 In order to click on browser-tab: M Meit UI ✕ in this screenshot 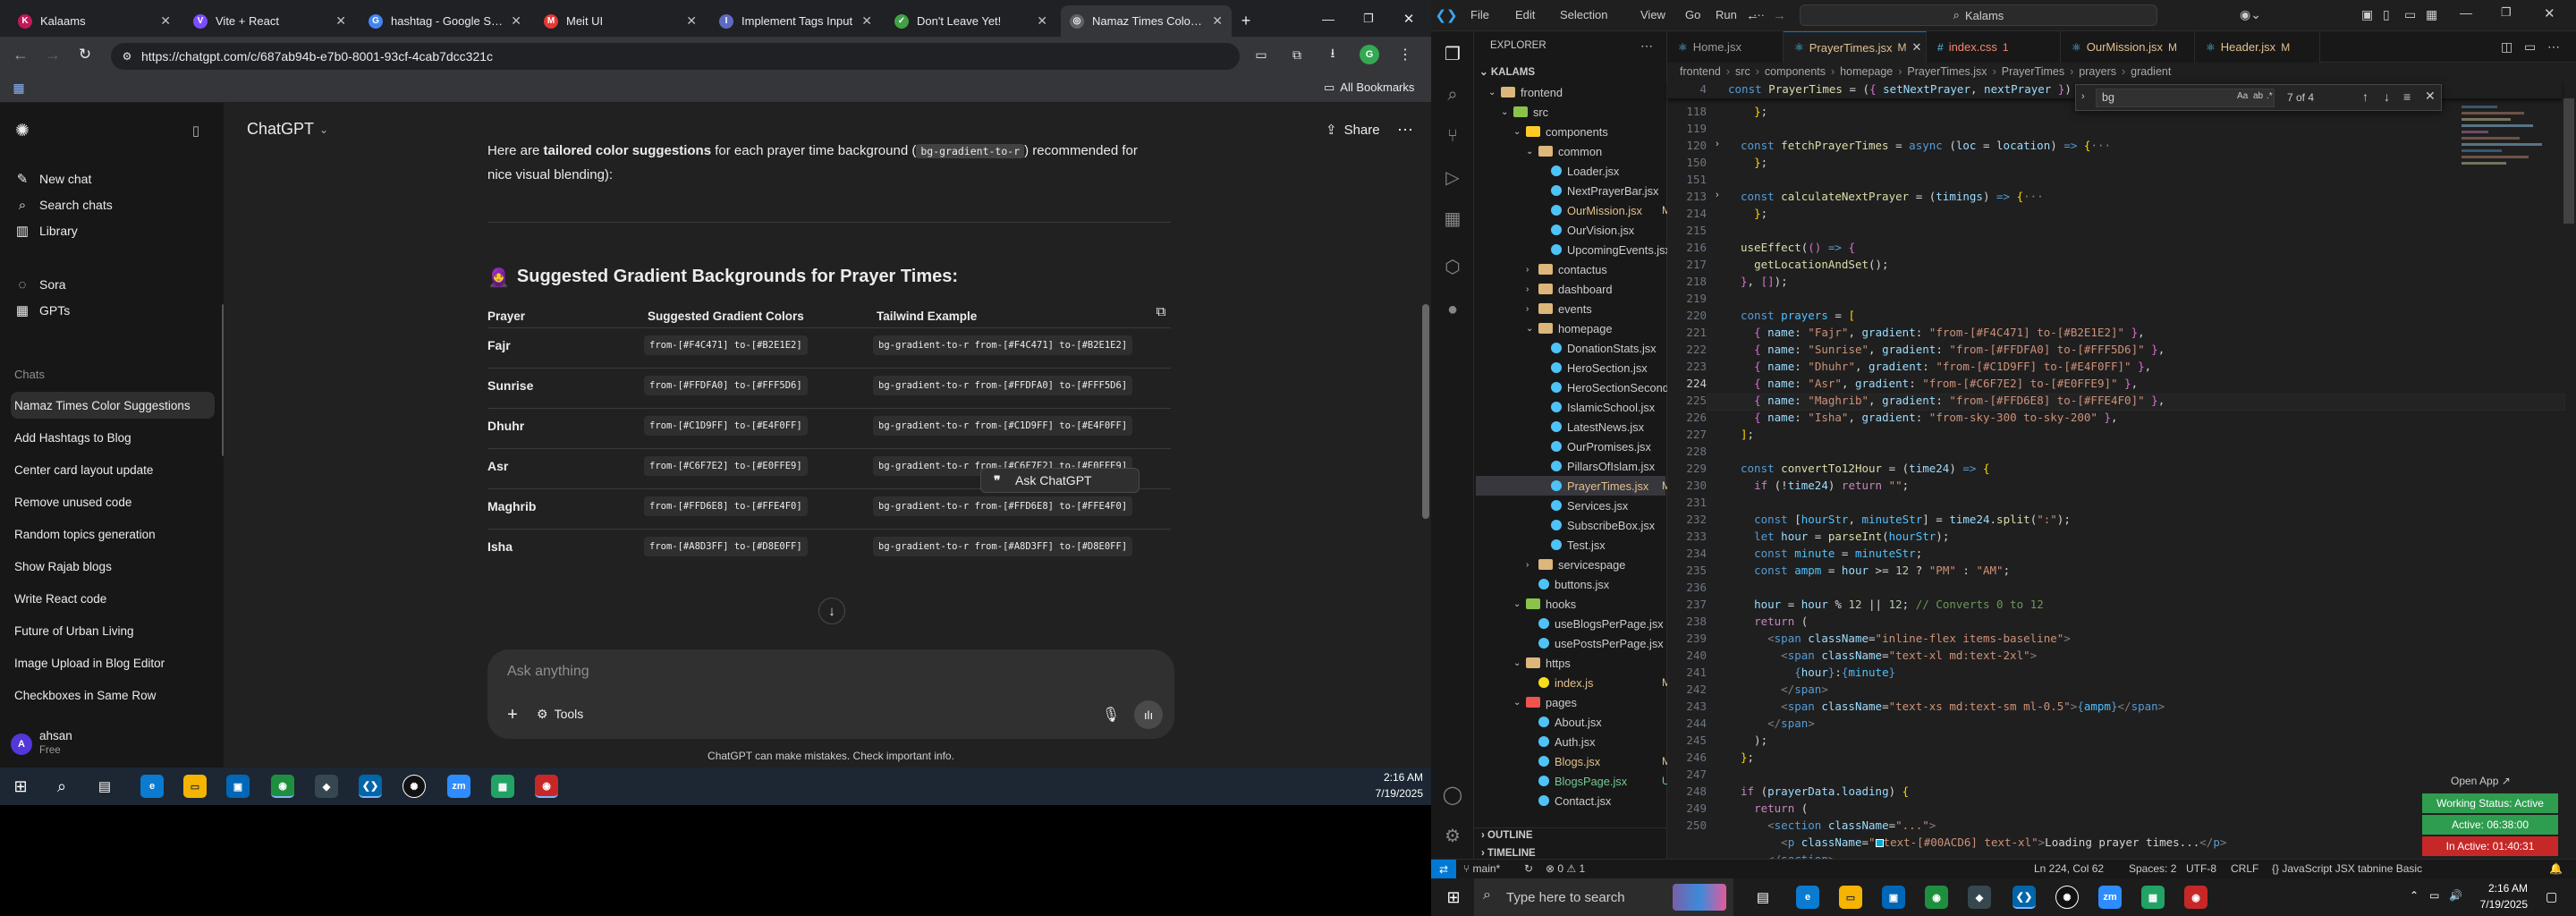, I will do `click(620, 21)`.